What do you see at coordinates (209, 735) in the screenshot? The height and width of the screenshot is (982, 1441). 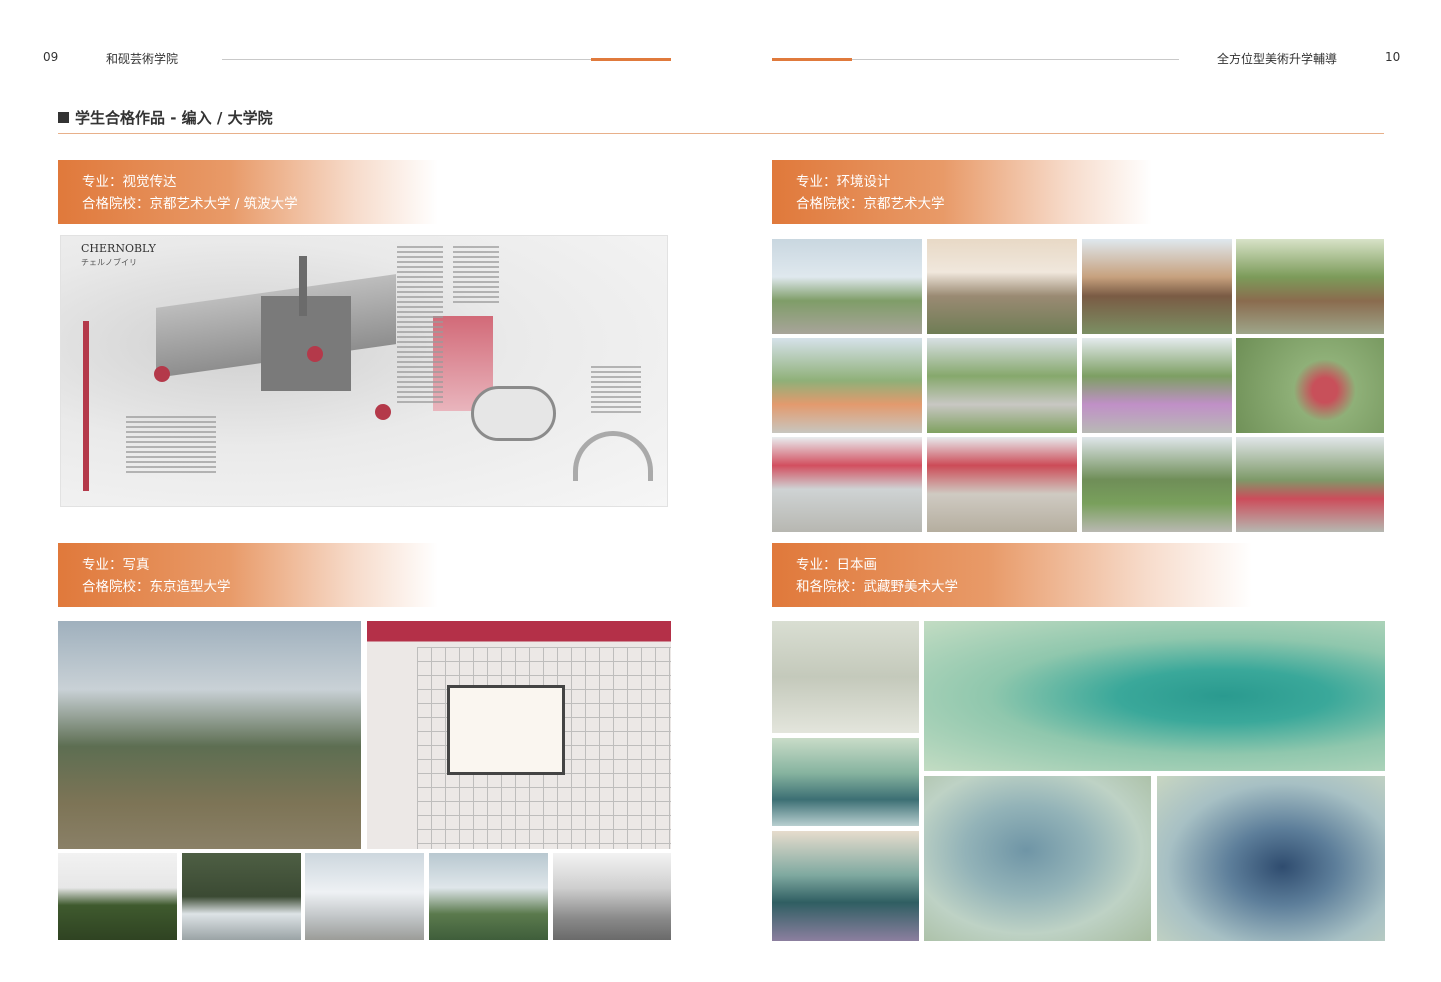 I see `greenhouse-photo` at bounding box center [209, 735].